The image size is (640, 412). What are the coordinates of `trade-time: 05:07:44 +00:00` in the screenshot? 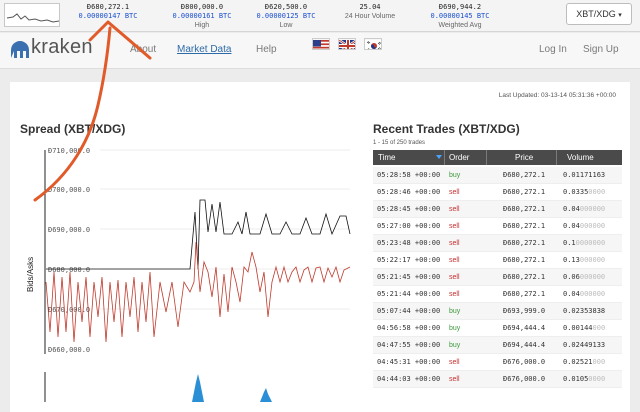 It's located at (409, 311).